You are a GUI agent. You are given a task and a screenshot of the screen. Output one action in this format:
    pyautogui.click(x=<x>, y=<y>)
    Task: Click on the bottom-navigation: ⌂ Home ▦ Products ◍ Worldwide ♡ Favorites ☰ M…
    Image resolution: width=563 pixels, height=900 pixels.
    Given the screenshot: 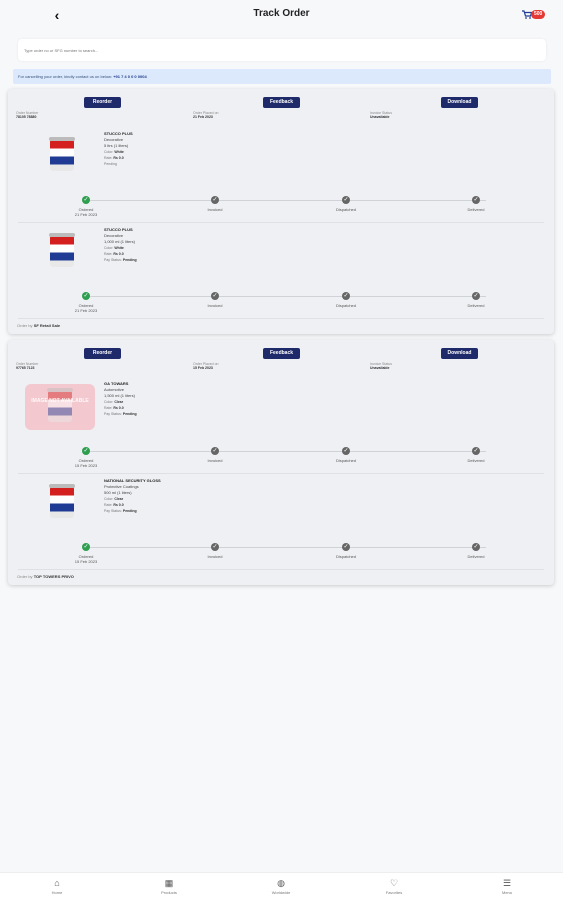 What is the action you would take?
    pyautogui.click(x=281, y=886)
    